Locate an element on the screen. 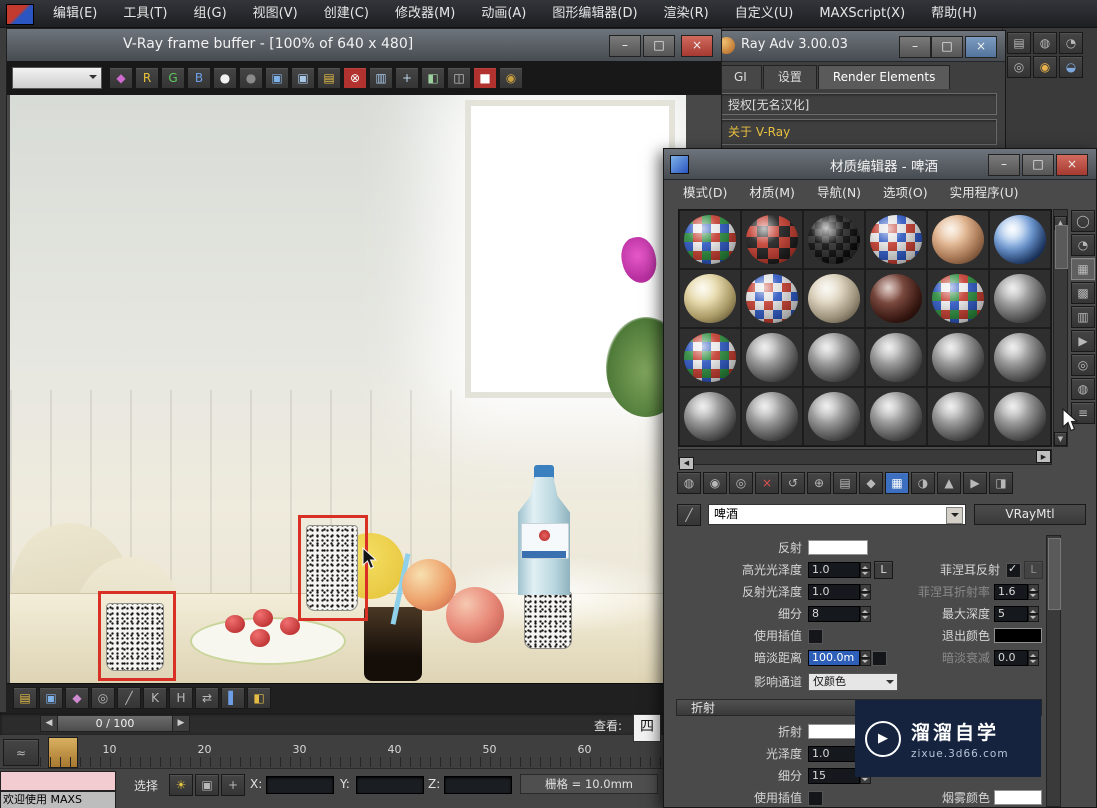 This screenshot has height=808, width=1097. dim-falloff-spinner: 0.0 is located at coordinates (1016, 658).